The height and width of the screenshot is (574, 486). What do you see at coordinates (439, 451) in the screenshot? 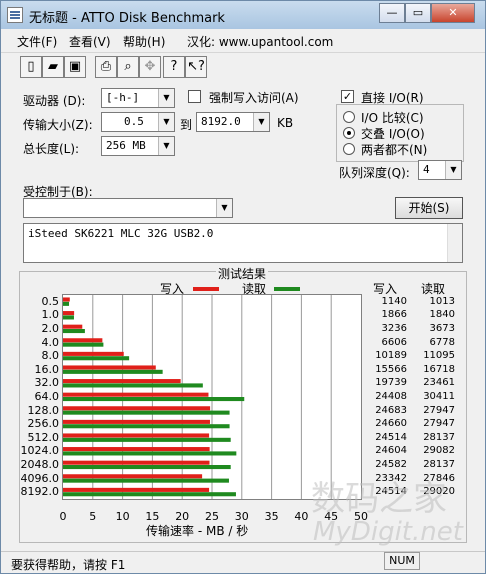
I see `read-value: 29082` at bounding box center [439, 451].